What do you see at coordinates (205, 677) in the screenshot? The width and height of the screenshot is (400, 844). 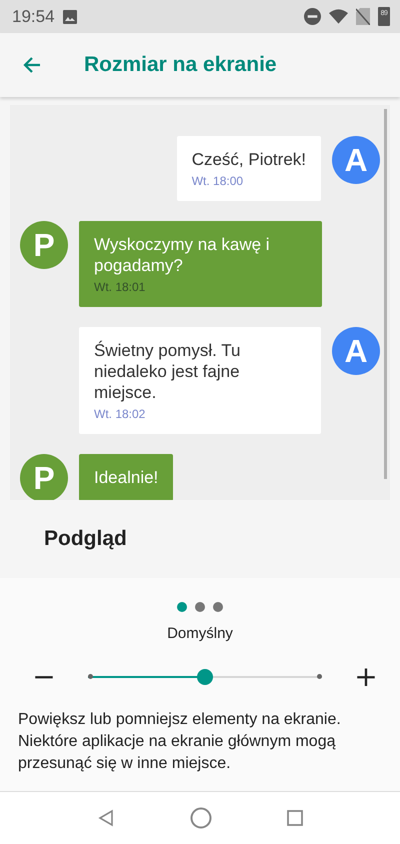 I see `slider-thumb` at bounding box center [205, 677].